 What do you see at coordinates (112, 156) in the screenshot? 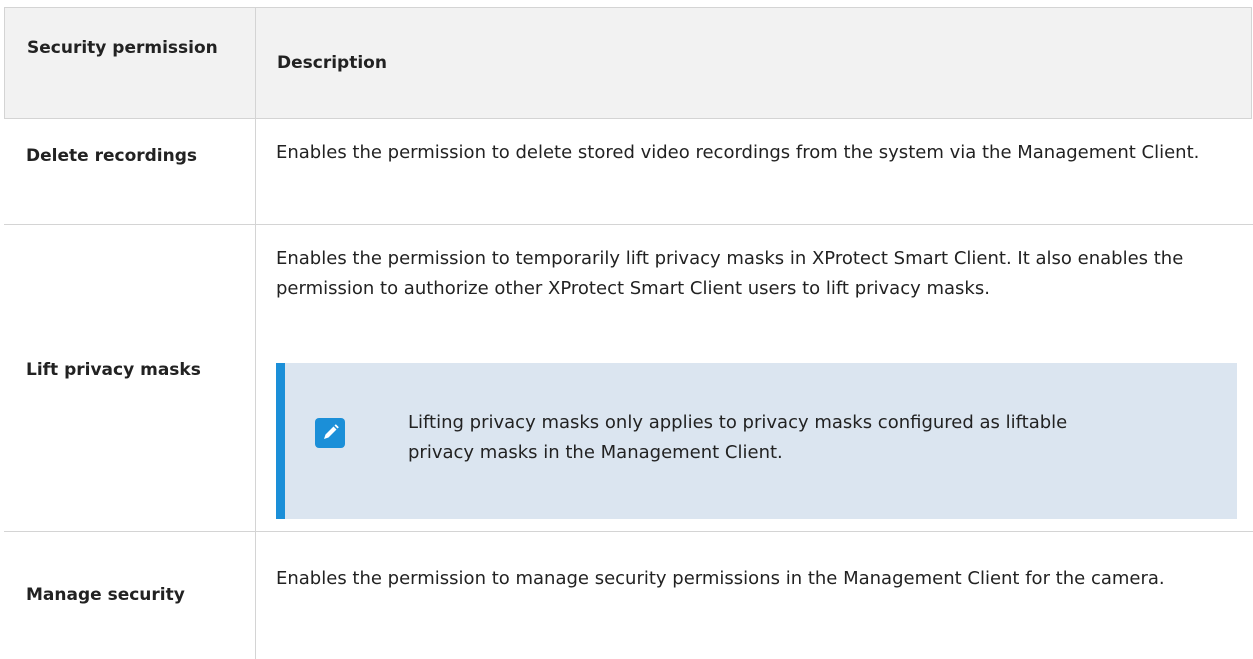
I see `permission-name: Delete recordings` at bounding box center [112, 156].